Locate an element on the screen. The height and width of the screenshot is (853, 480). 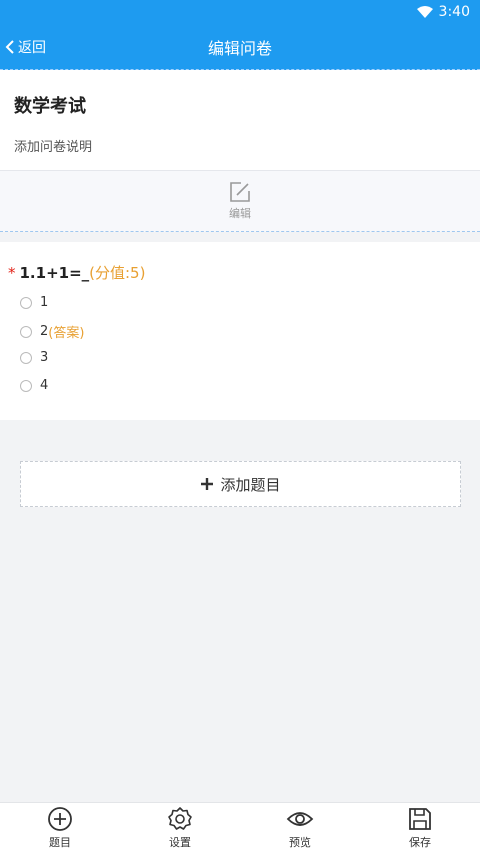
edit-button: 编辑 is located at coordinates (240, 201).